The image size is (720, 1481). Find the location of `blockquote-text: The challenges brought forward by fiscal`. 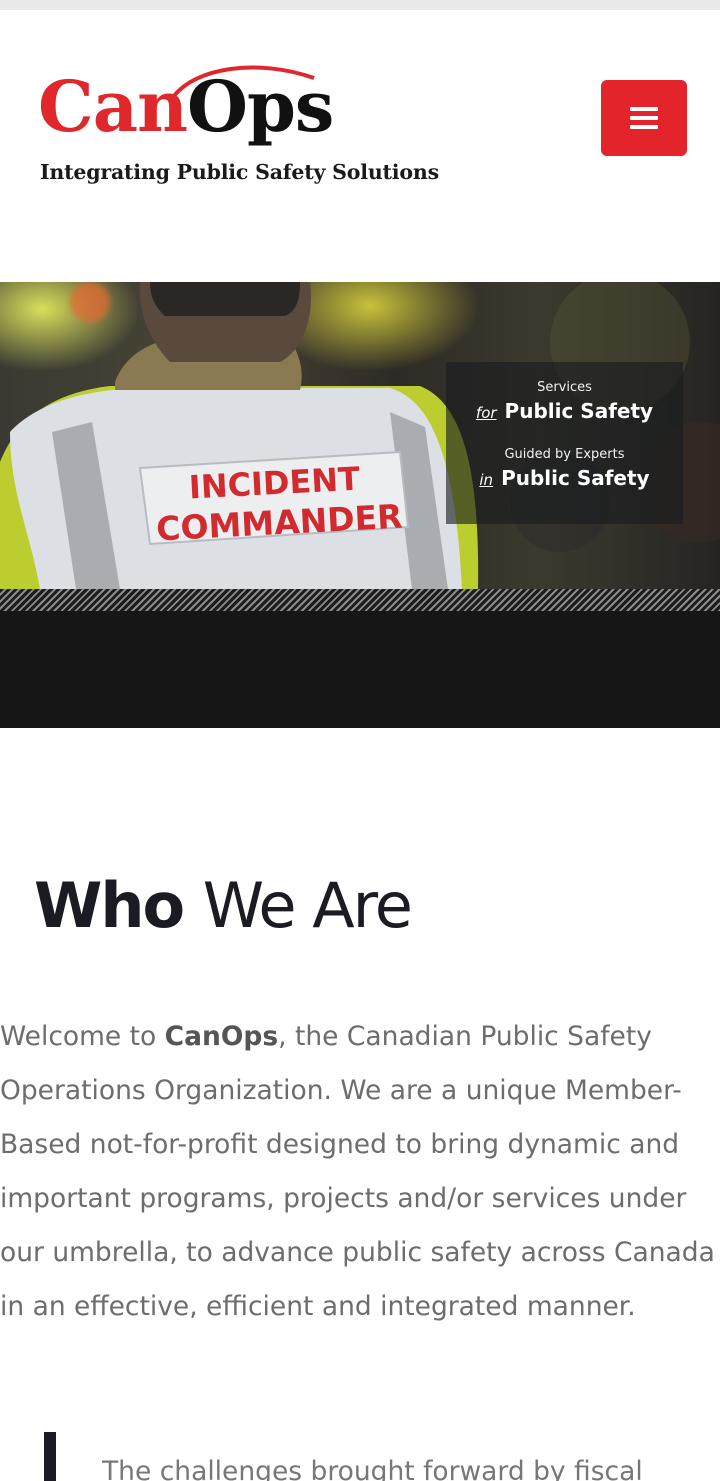

blockquote-text: The challenges brought forward by fiscal is located at coordinates (372, 1468).